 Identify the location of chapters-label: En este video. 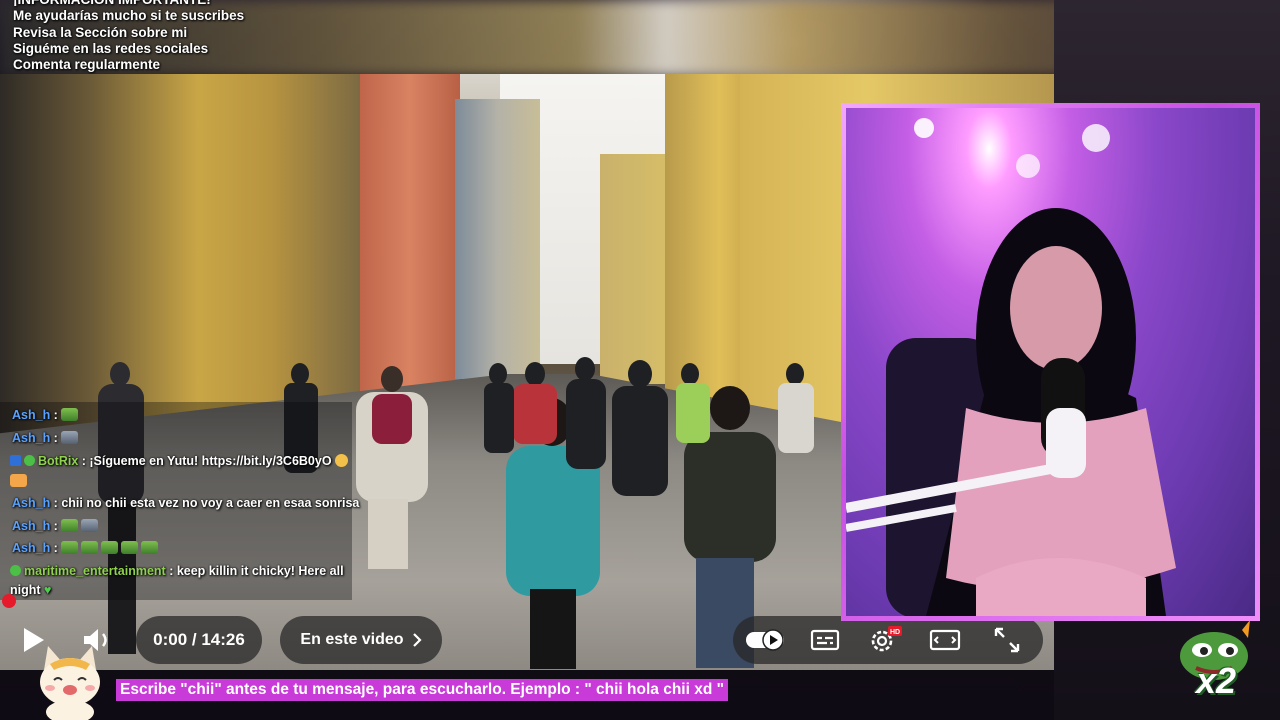
(352, 639).